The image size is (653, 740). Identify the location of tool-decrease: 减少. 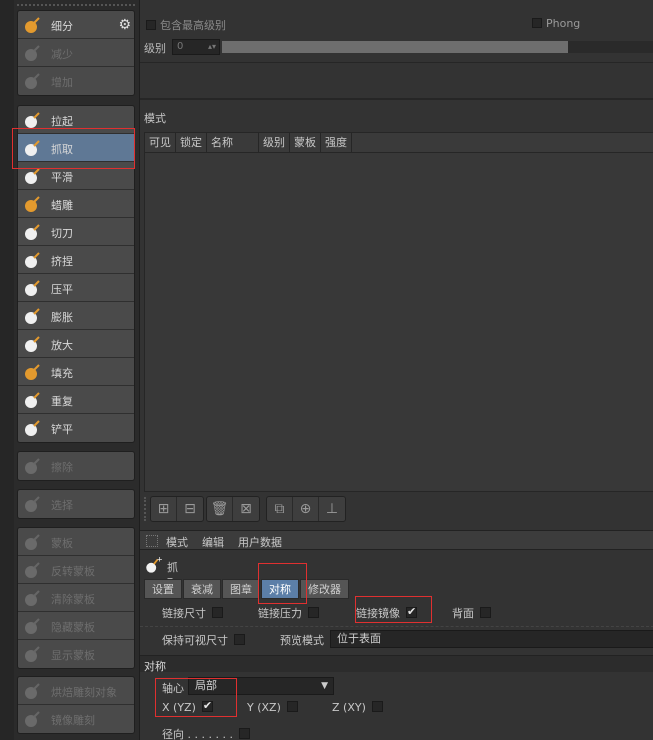
(76, 53).